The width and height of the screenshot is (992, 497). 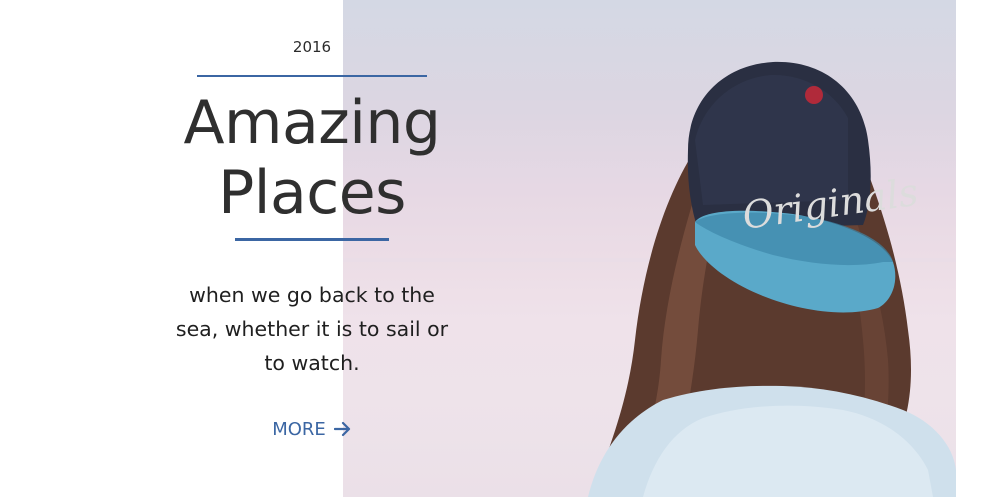 What do you see at coordinates (312, 239) in the screenshot?
I see `bottom-divider` at bounding box center [312, 239].